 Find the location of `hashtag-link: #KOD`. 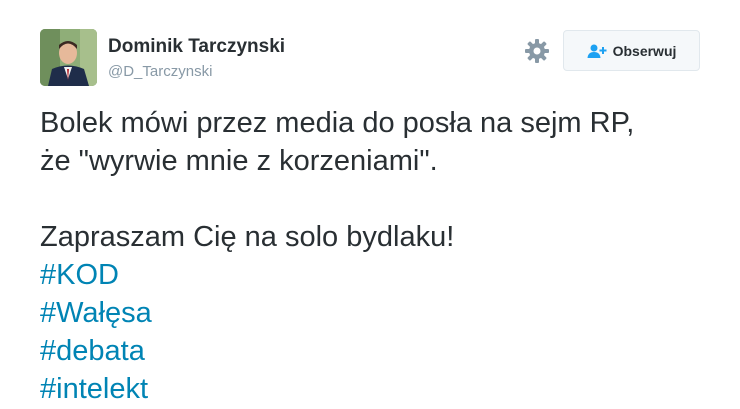

hashtag-link: #KOD is located at coordinates (380, 275).